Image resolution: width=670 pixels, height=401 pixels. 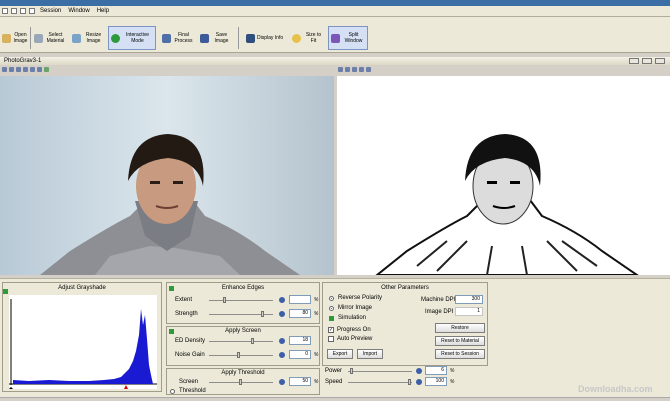 I want to click on apply-screen-enable-icon, so click(x=171, y=331).